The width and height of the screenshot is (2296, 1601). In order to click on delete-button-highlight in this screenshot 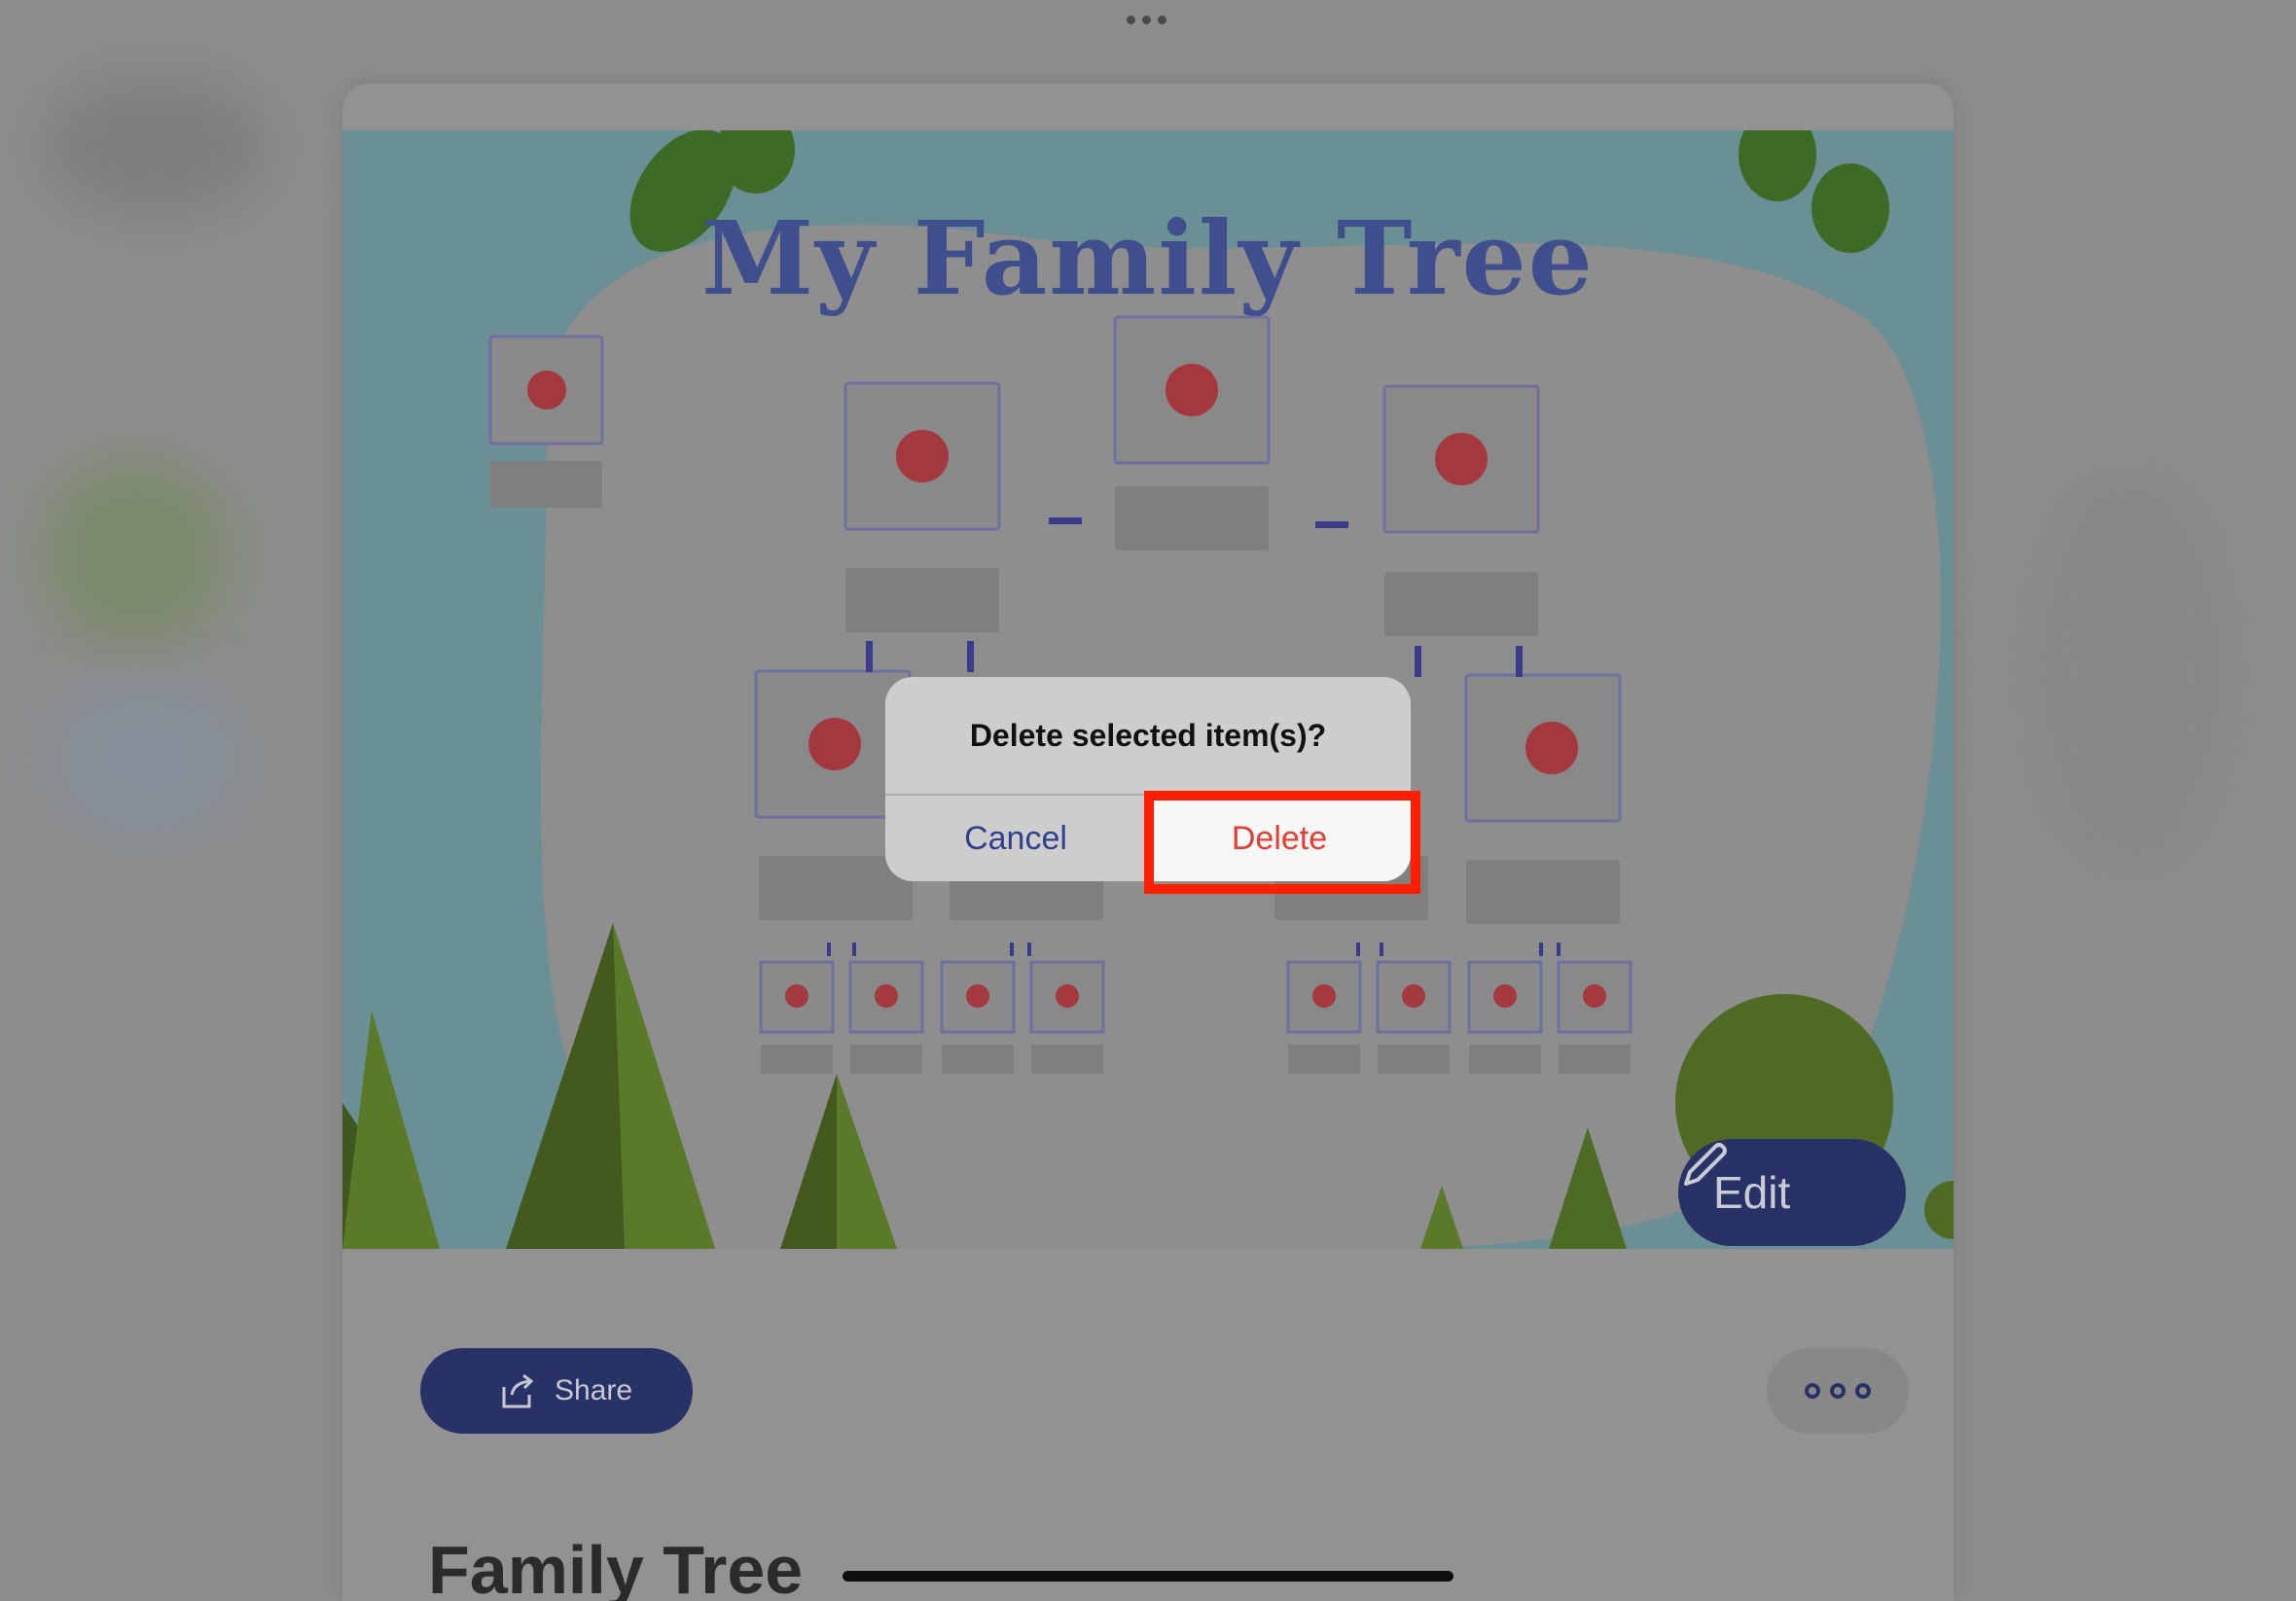, I will do `click(1282, 842)`.